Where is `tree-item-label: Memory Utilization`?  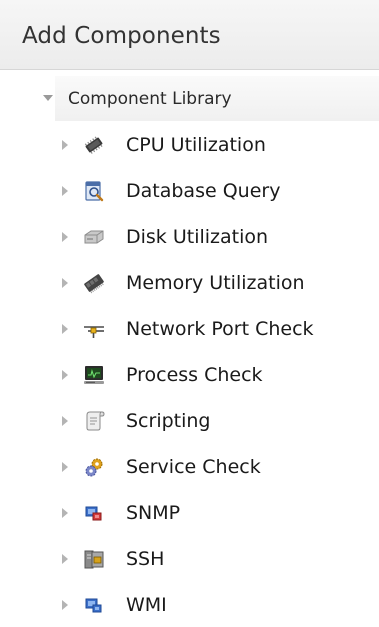
tree-item-label: Memory Utilization is located at coordinates (215, 283).